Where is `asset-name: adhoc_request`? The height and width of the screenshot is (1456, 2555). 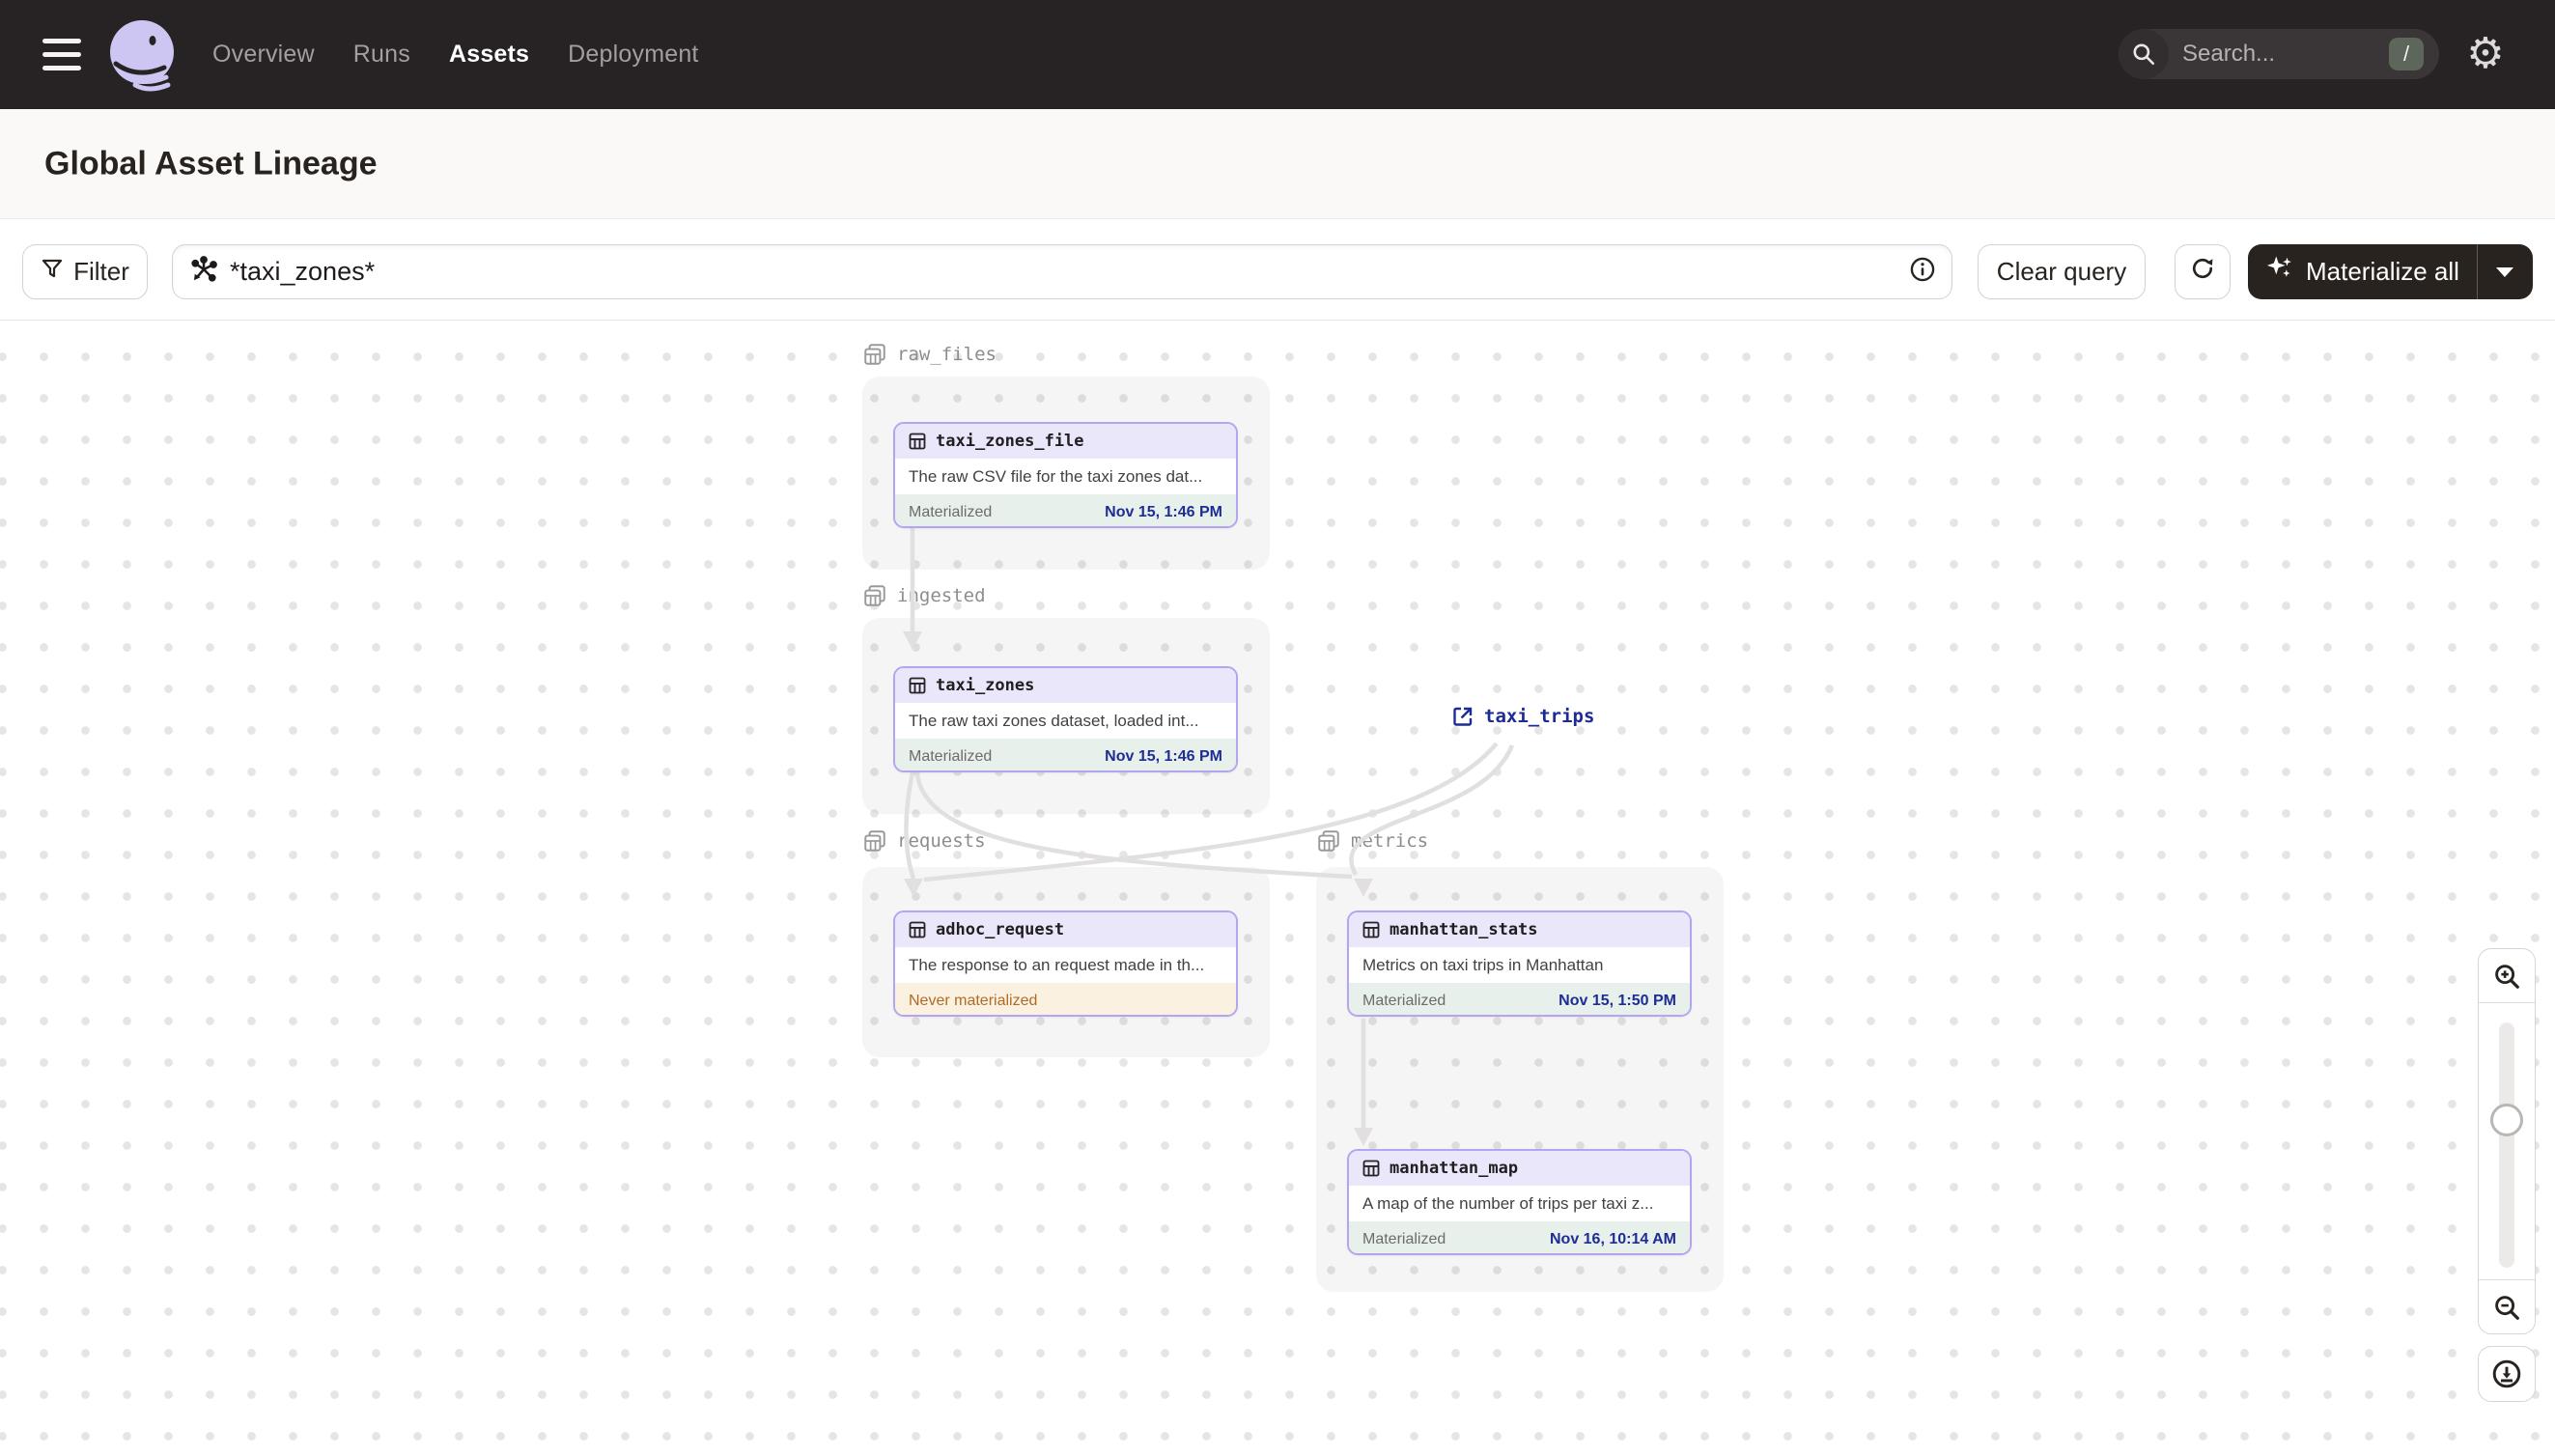 asset-name: adhoc_request is located at coordinates (1000, 930).